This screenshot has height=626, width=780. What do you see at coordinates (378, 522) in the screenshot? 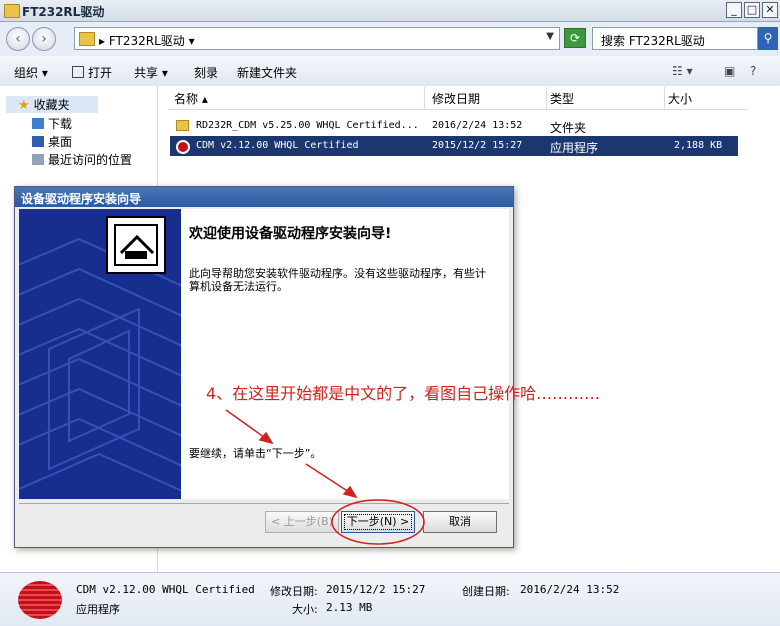
I see `next-step-button: 下一步(N) >` at bounding box center [378, 522].